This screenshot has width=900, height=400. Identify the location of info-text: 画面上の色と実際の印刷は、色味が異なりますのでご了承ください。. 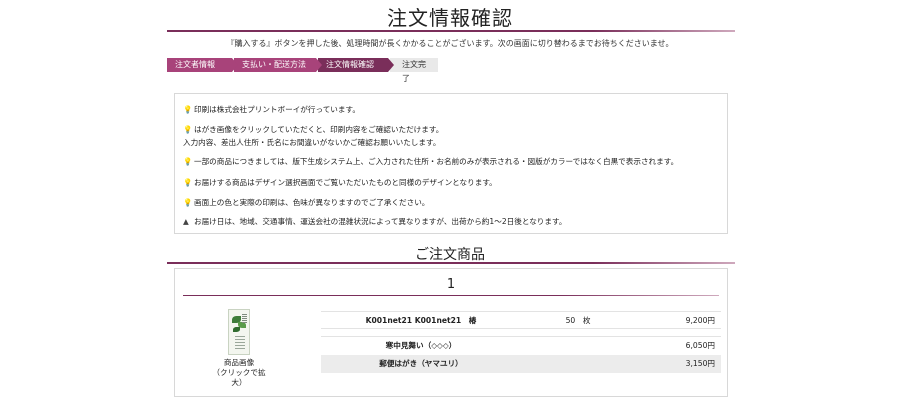
(312, 202).